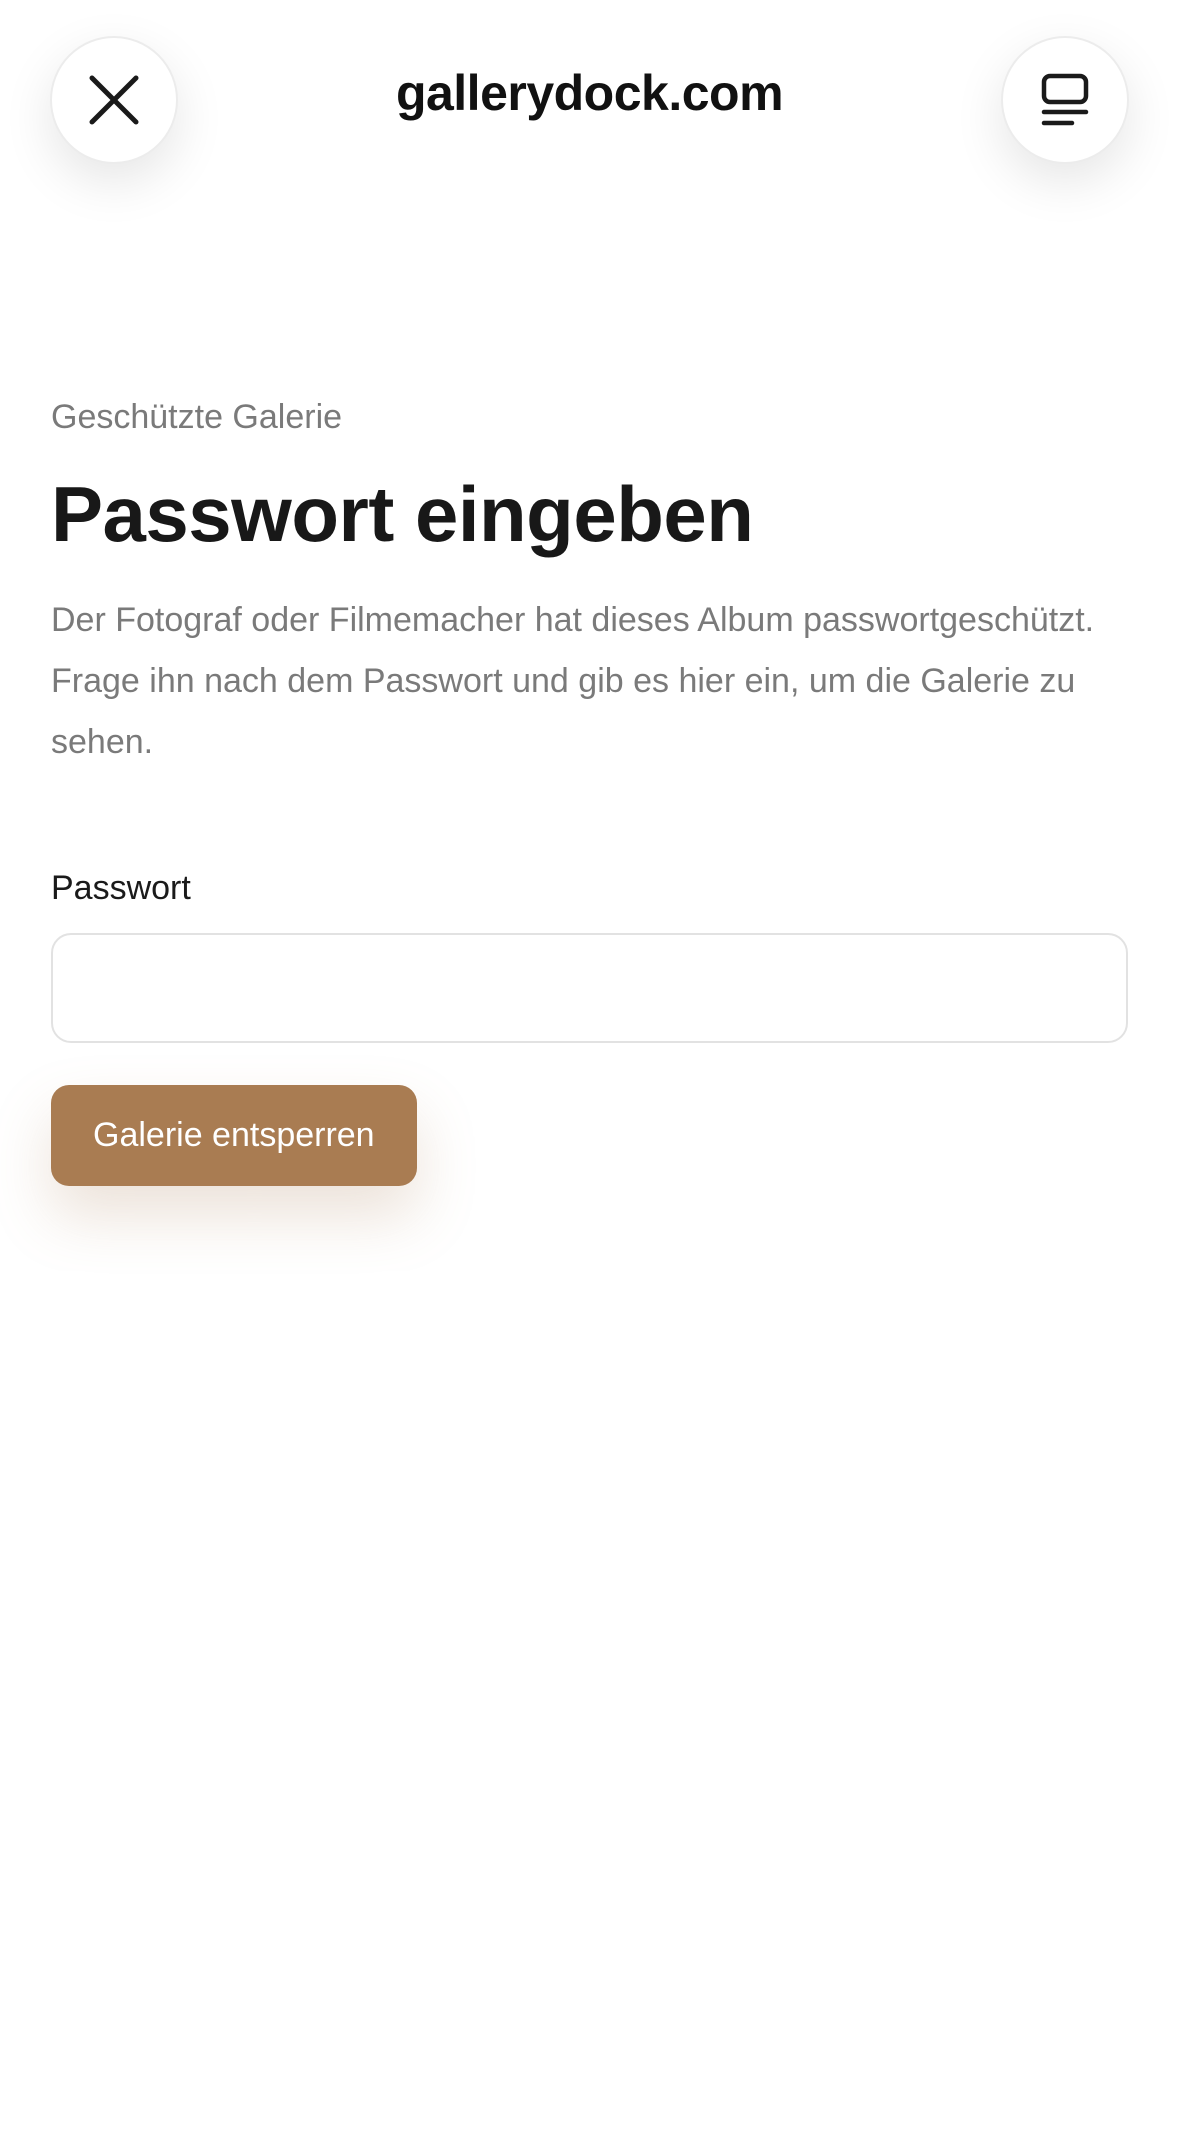  I want to click on unlock-gallery-button: Galerie entsperren, so click(234, 1135).